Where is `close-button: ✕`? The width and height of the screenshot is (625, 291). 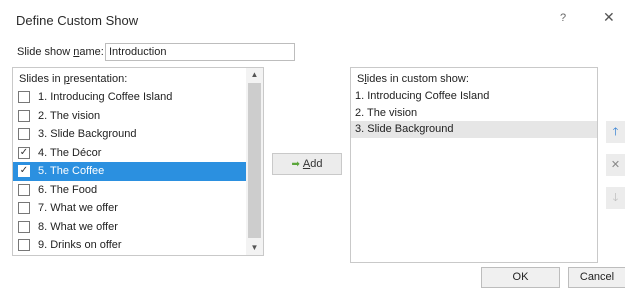
close-button: ✕ is located at coordinates (609, 17).